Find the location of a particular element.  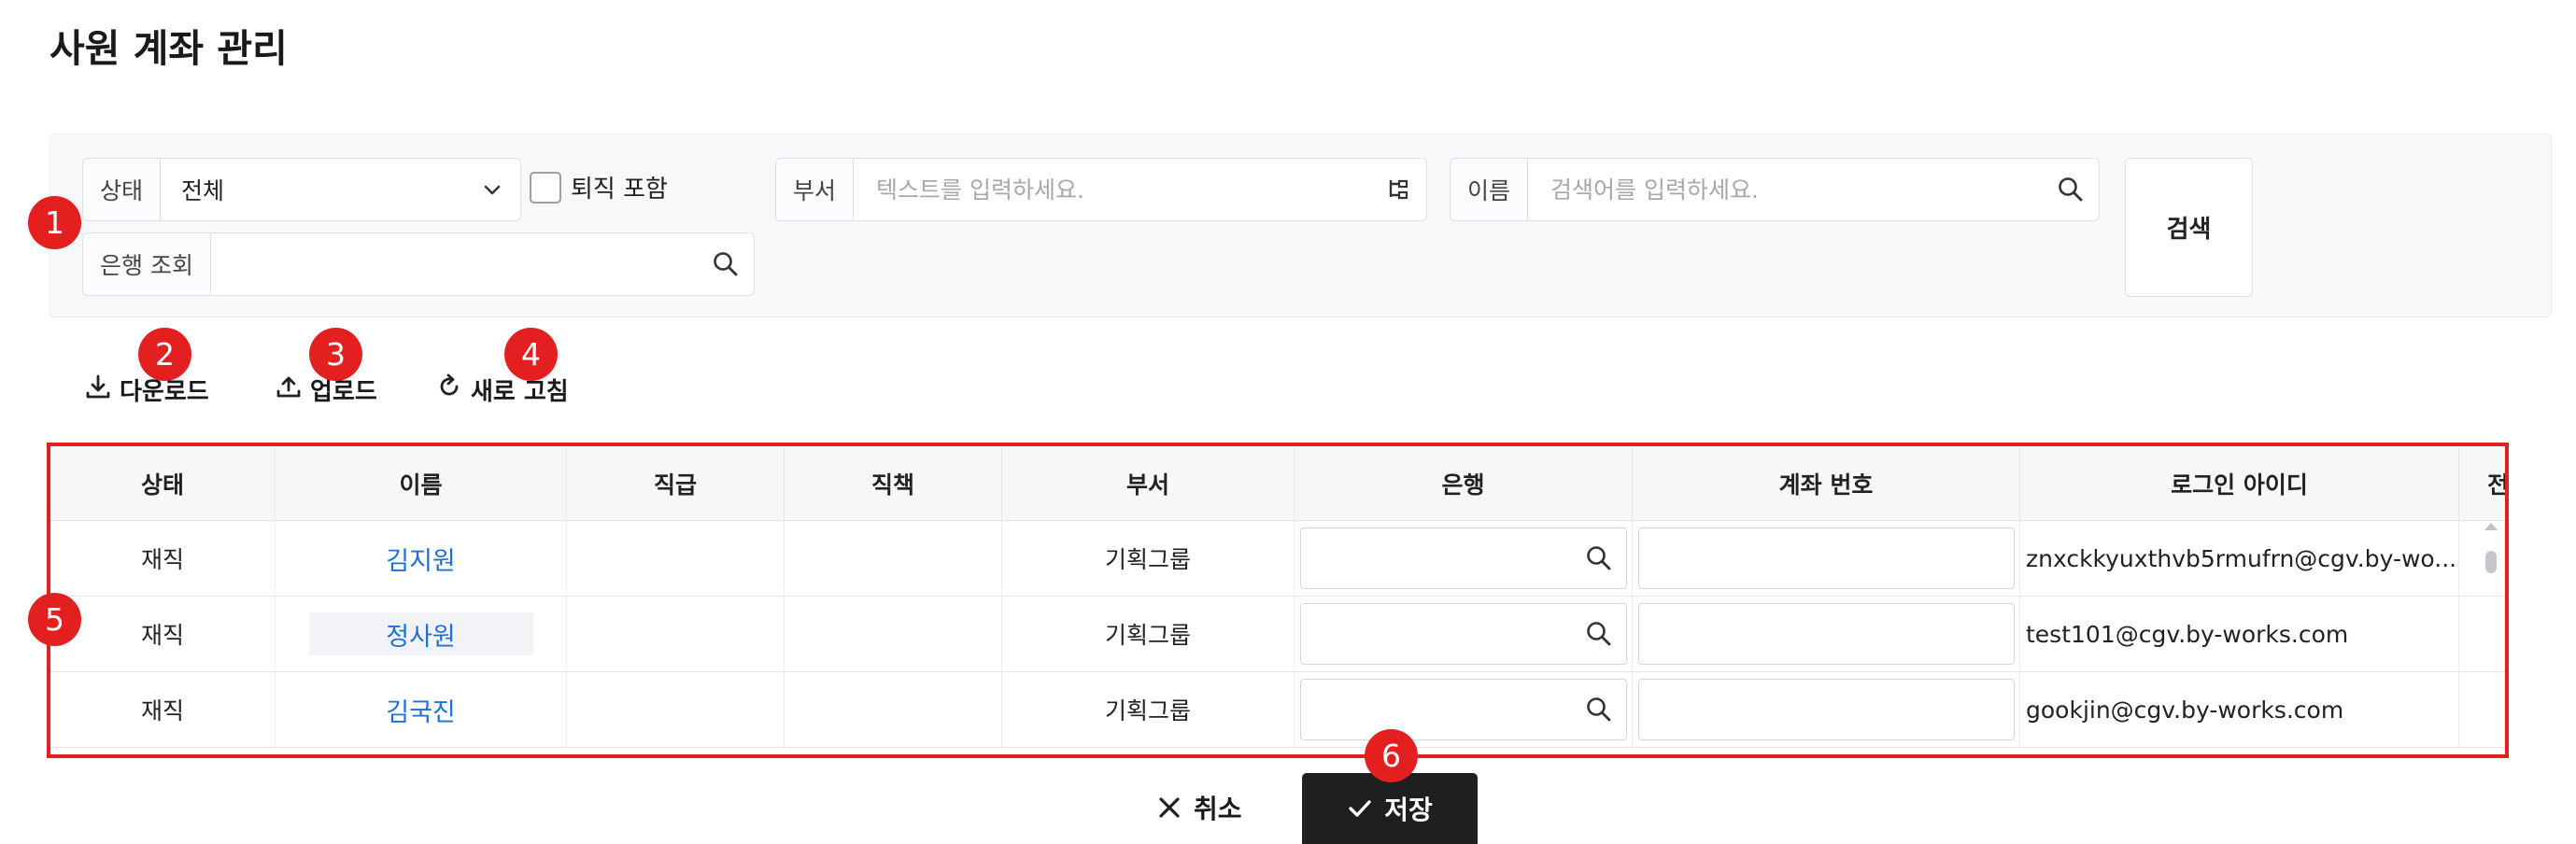

cancel-label: 취소 is located at coordinates (1218, 809).